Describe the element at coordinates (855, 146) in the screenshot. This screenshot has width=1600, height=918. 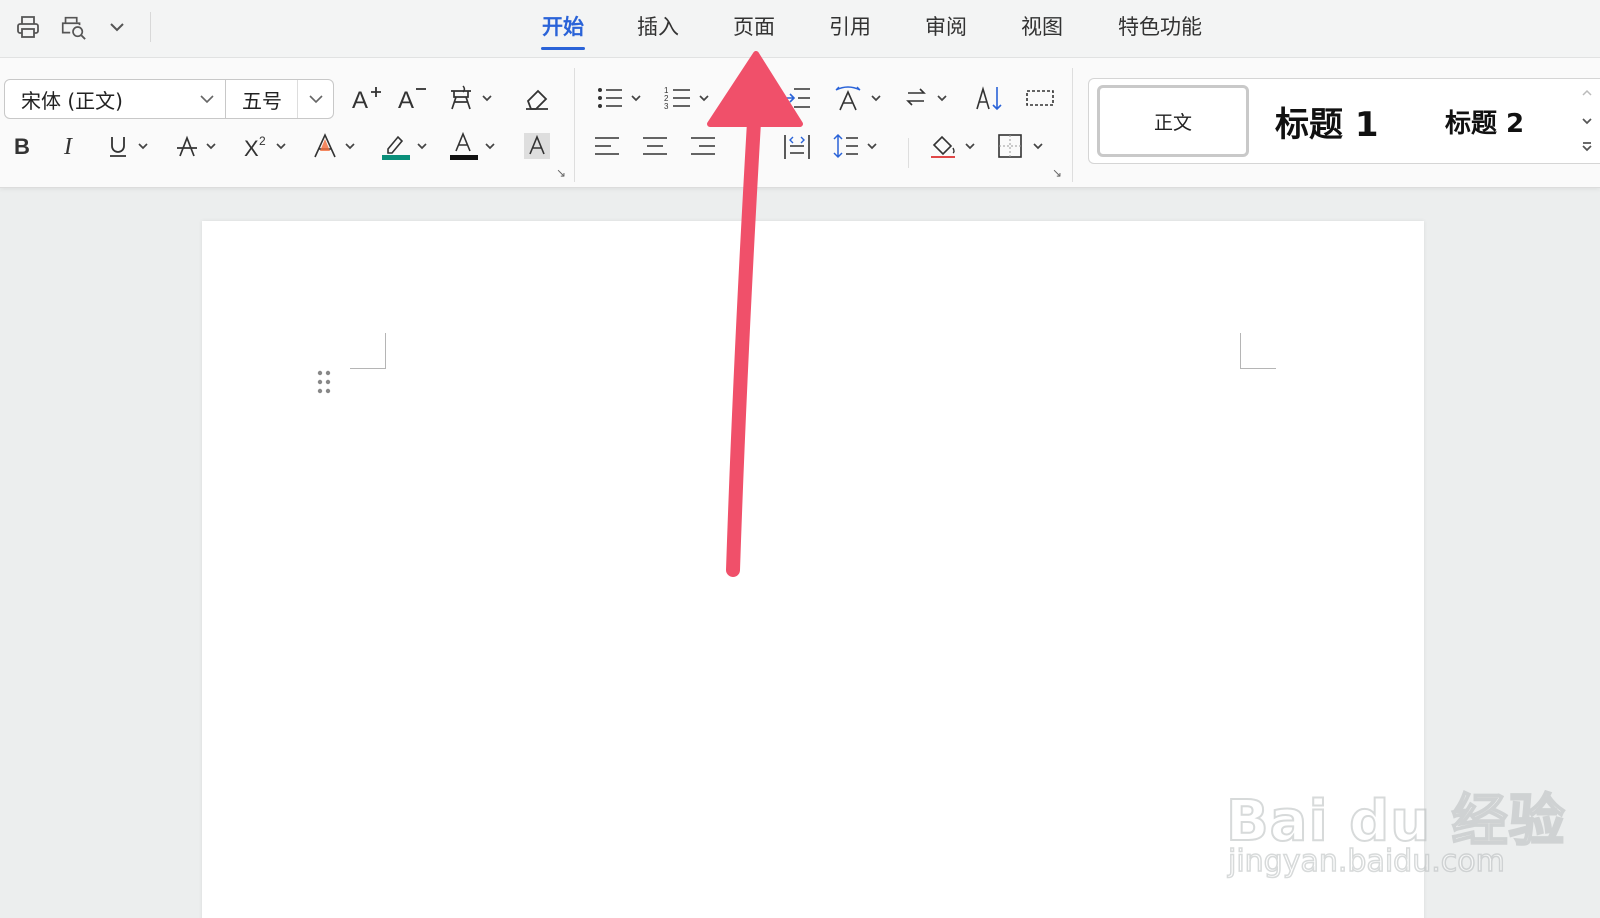
I see `line-spacing-icon` at that location.